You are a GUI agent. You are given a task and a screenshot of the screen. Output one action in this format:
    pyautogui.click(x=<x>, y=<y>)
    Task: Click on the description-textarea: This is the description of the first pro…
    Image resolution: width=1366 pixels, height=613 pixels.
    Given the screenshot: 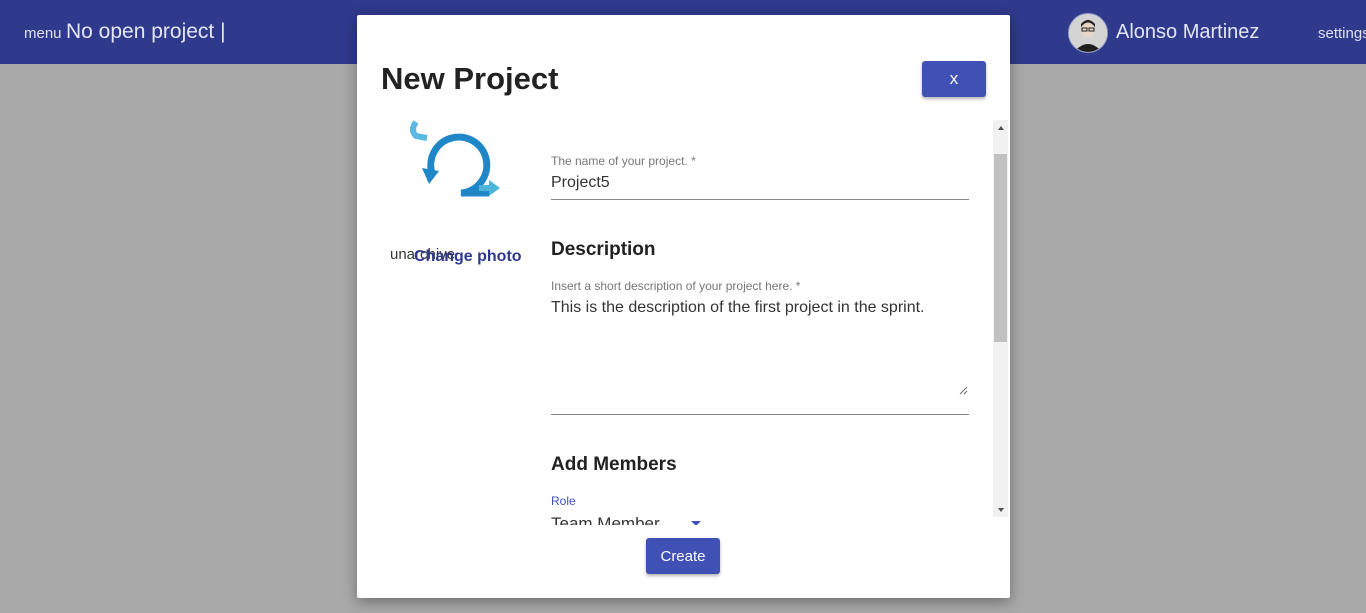 What is the action you would take?
    pyautogui.click(x=760, y=308)
    